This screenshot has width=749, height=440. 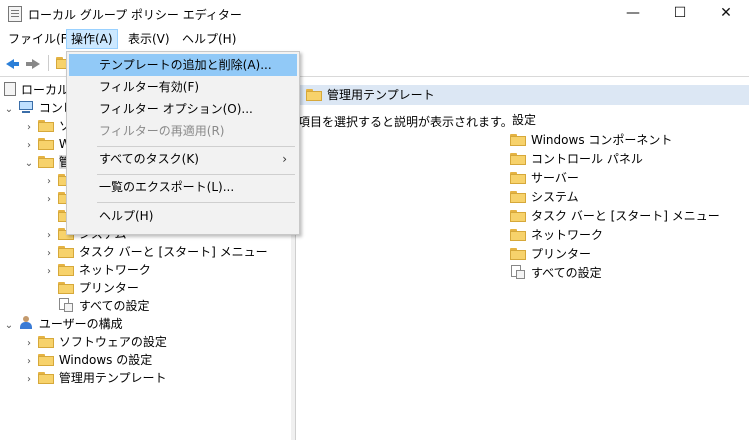 What do you see at coordinates (91, 288) in the screenshot?
I see `tree-item-printers: プリンター` at bounding box center [91, 288].